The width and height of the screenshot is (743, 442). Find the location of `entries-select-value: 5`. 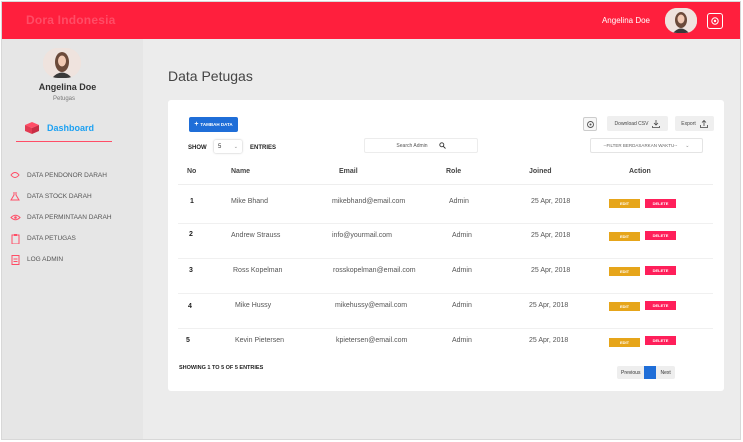

entries-select-value: 5 is located at coordinates (220, 146).